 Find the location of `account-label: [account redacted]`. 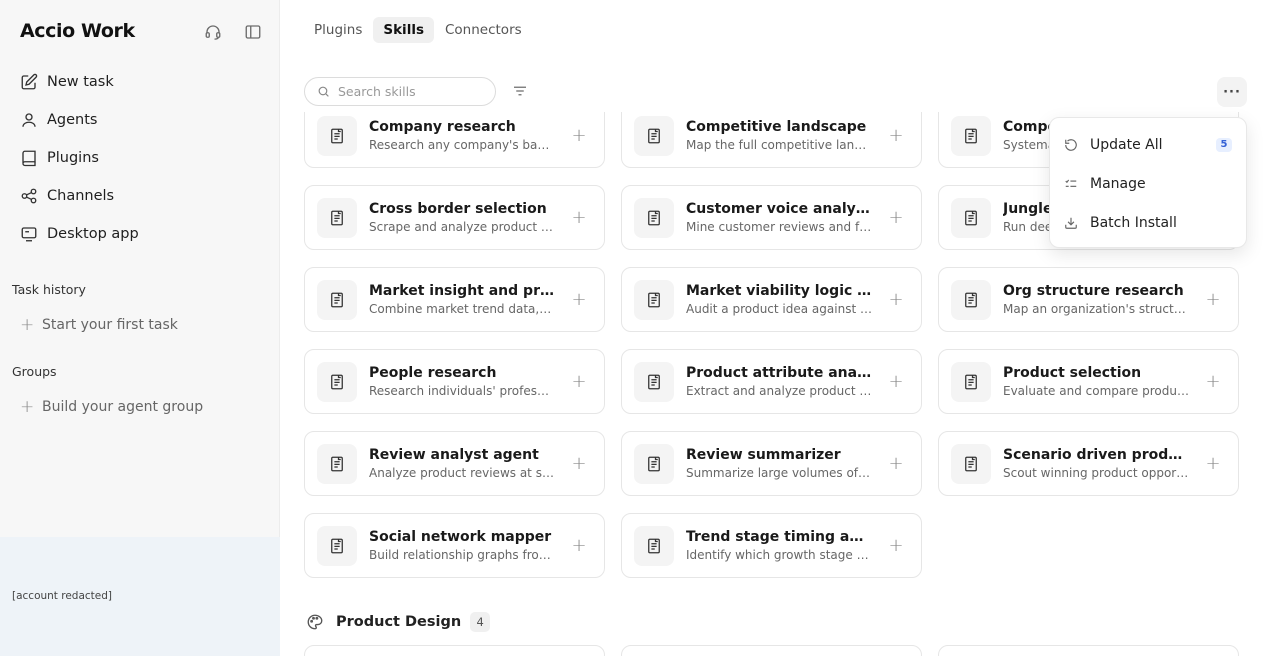

account-label: [account redacted] is located at coordinates (62, 596).